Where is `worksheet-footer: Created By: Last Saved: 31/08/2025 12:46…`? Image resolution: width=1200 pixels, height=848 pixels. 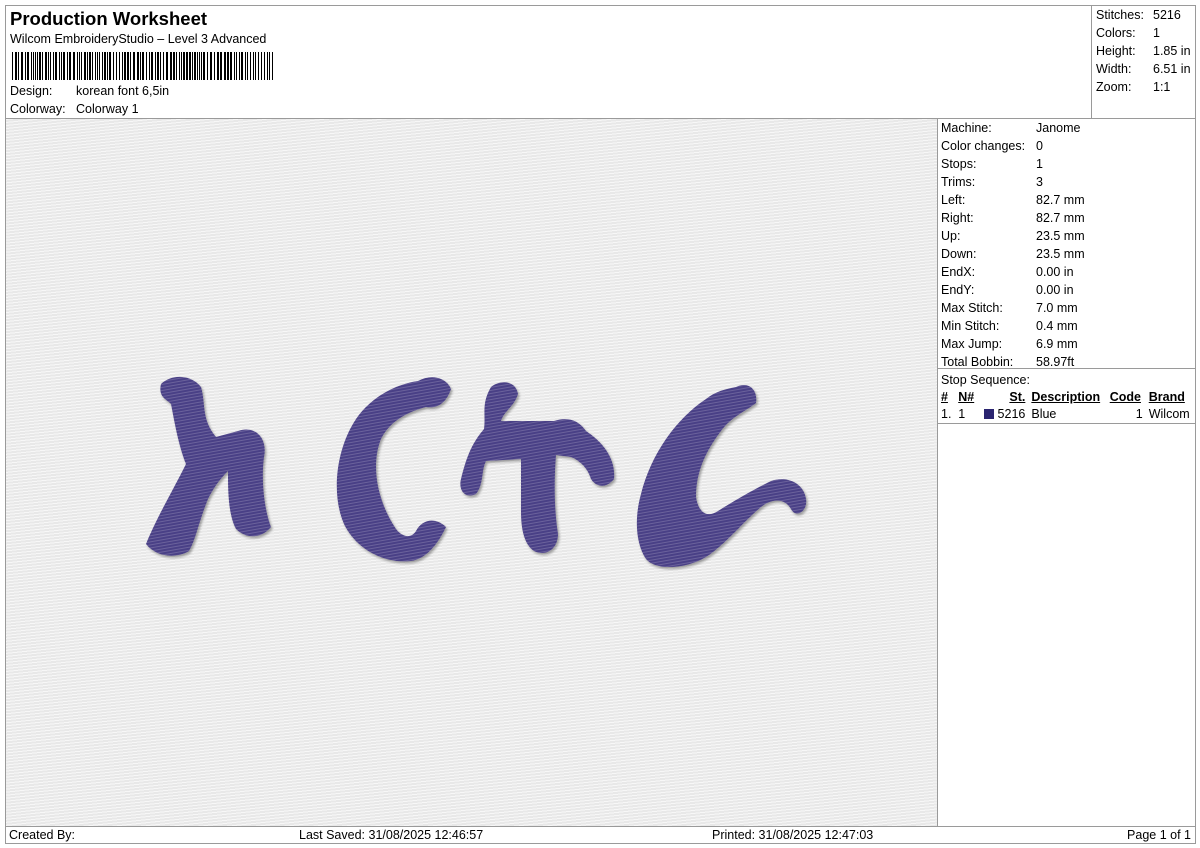 worksheet-footer: Created By: Last Saved: 31/08/2025 12:46… is located at coordinates (600, 835).